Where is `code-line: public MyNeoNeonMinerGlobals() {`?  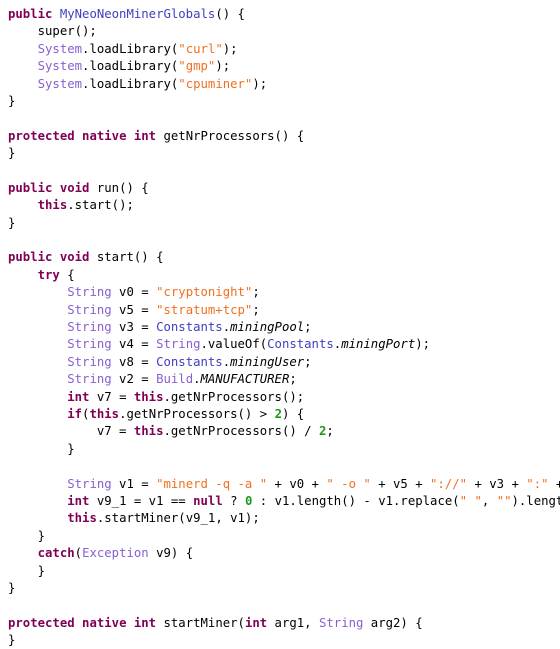
code-line: public MyNeoNeonMinerGlobals() { is located at coordinates (284, 14).